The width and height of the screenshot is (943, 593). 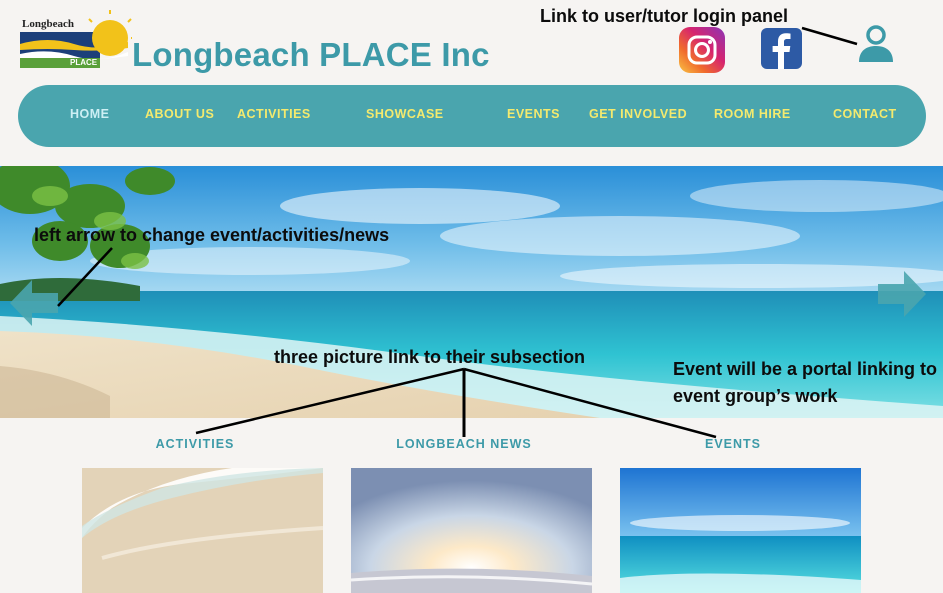 I want to click on annotation-login: Link to user/tutor login panel, so click(x=664, y=16).